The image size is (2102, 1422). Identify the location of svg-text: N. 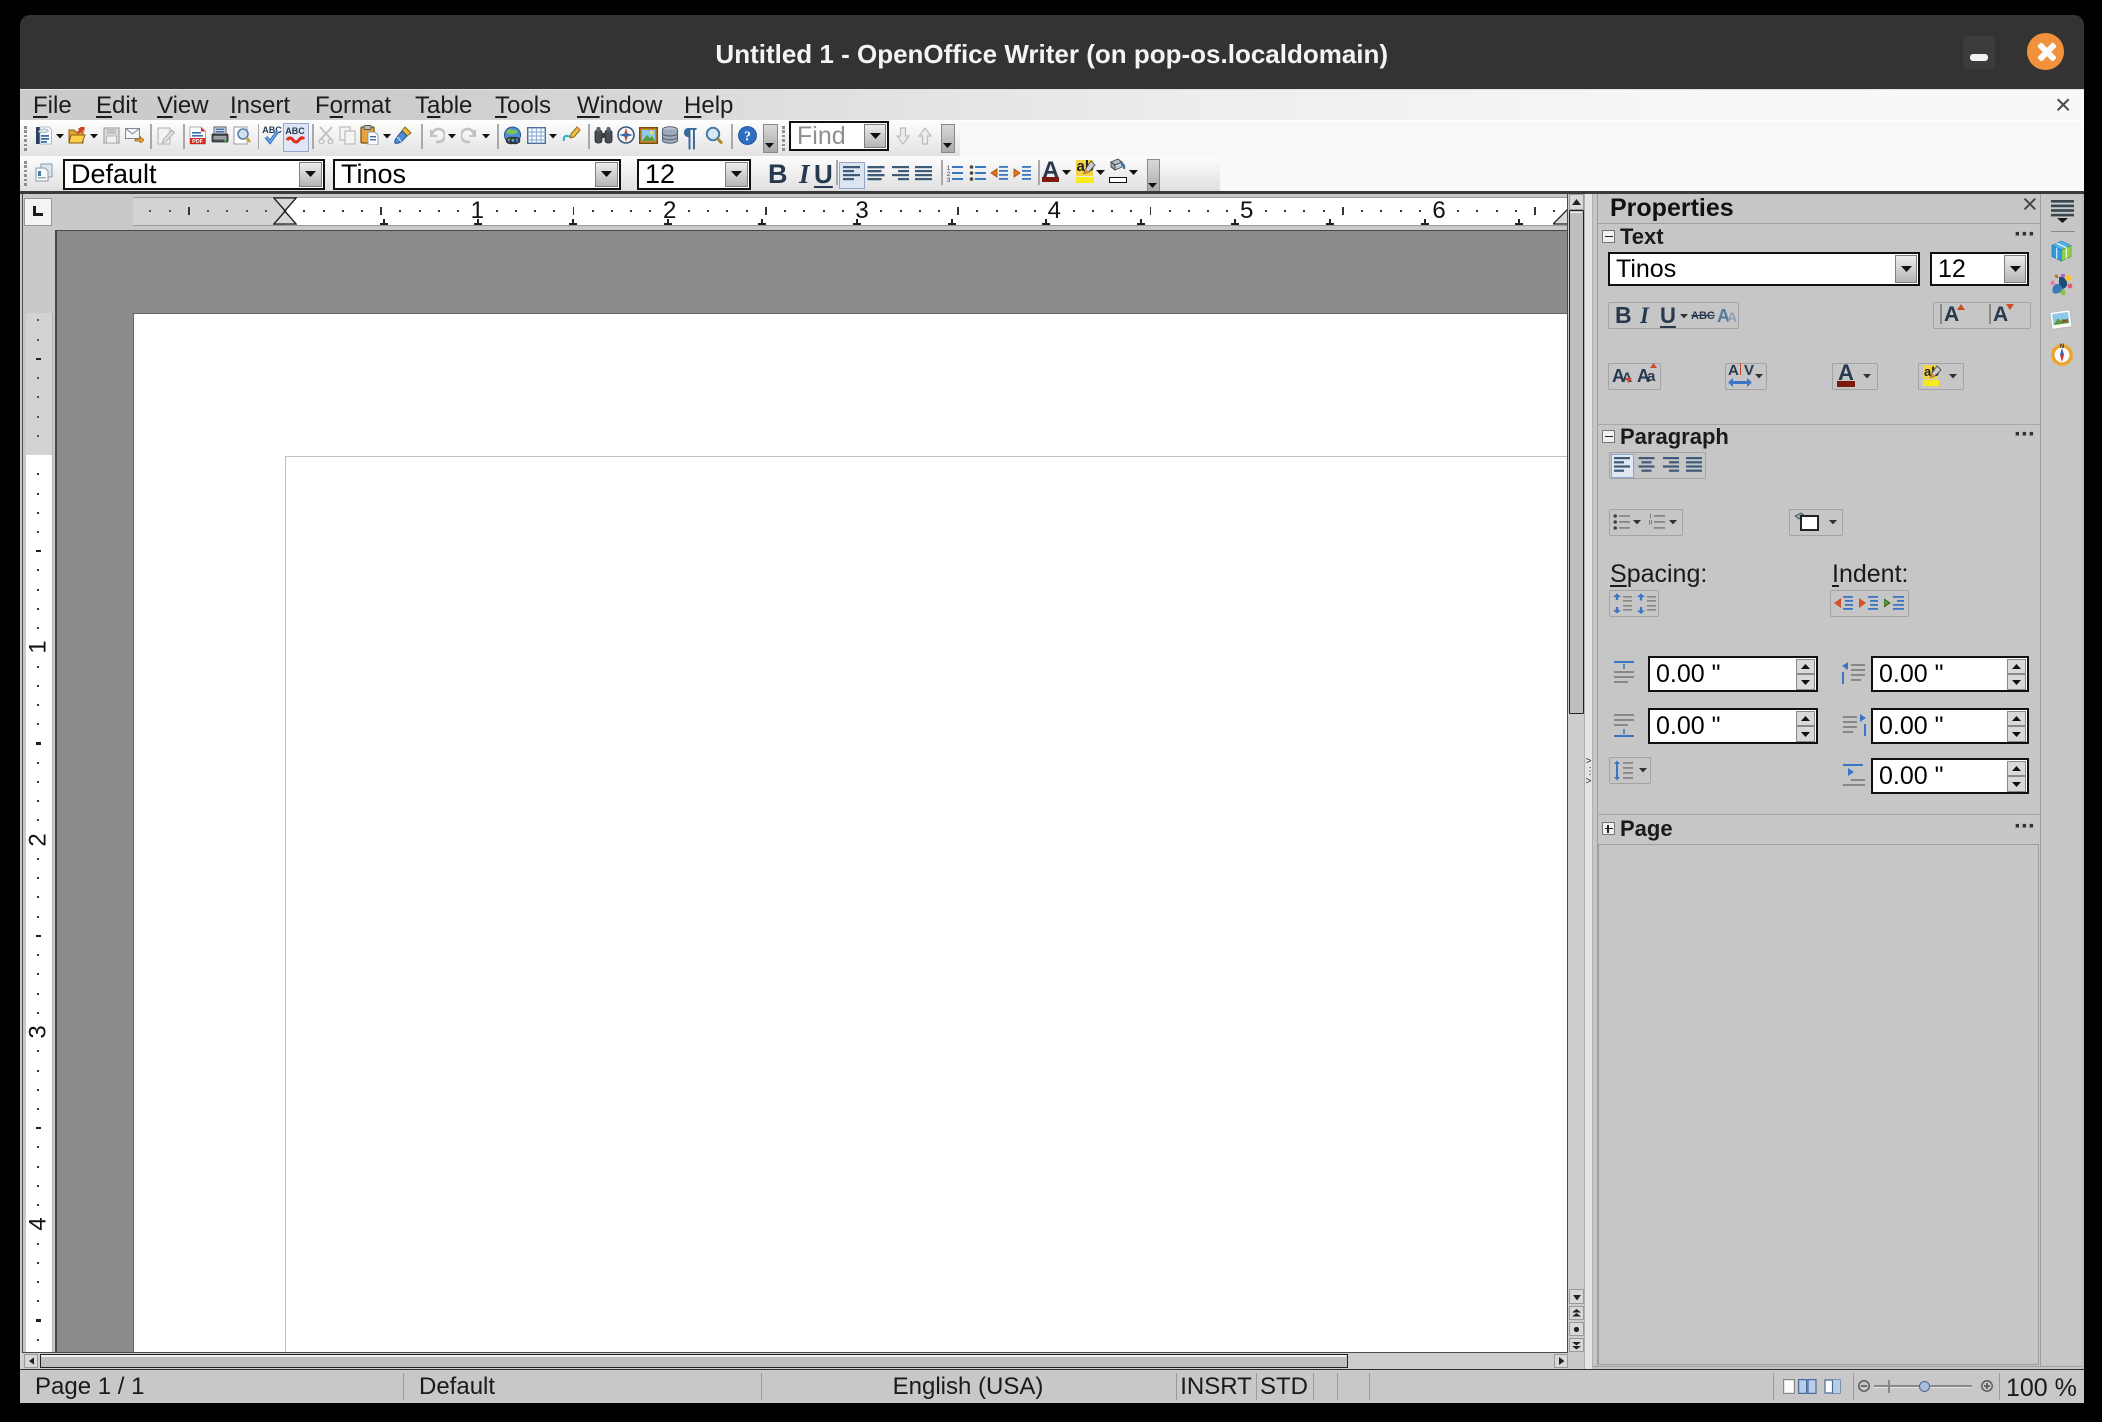
(2062, 347).